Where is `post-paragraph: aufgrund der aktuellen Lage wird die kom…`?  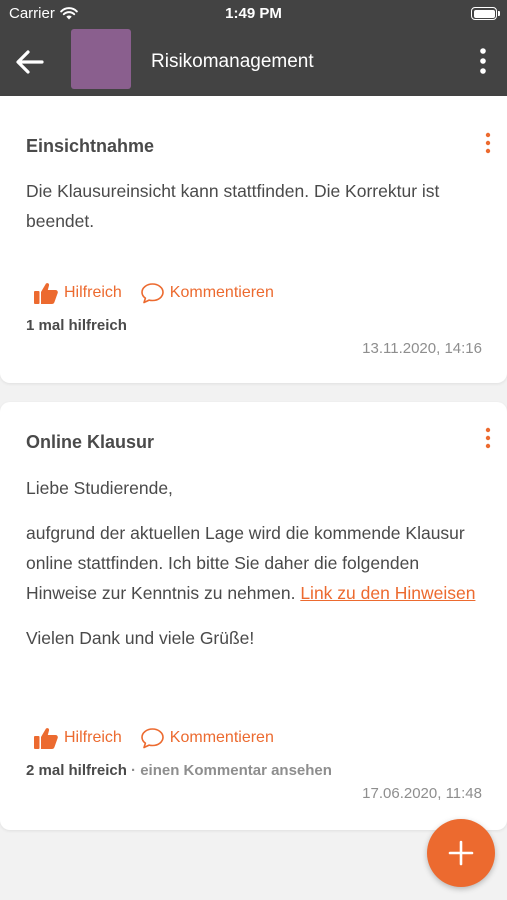
post-paragraph: aufgrund der aktuellen Lage wird die kom… is located at coordinates (251, 563).